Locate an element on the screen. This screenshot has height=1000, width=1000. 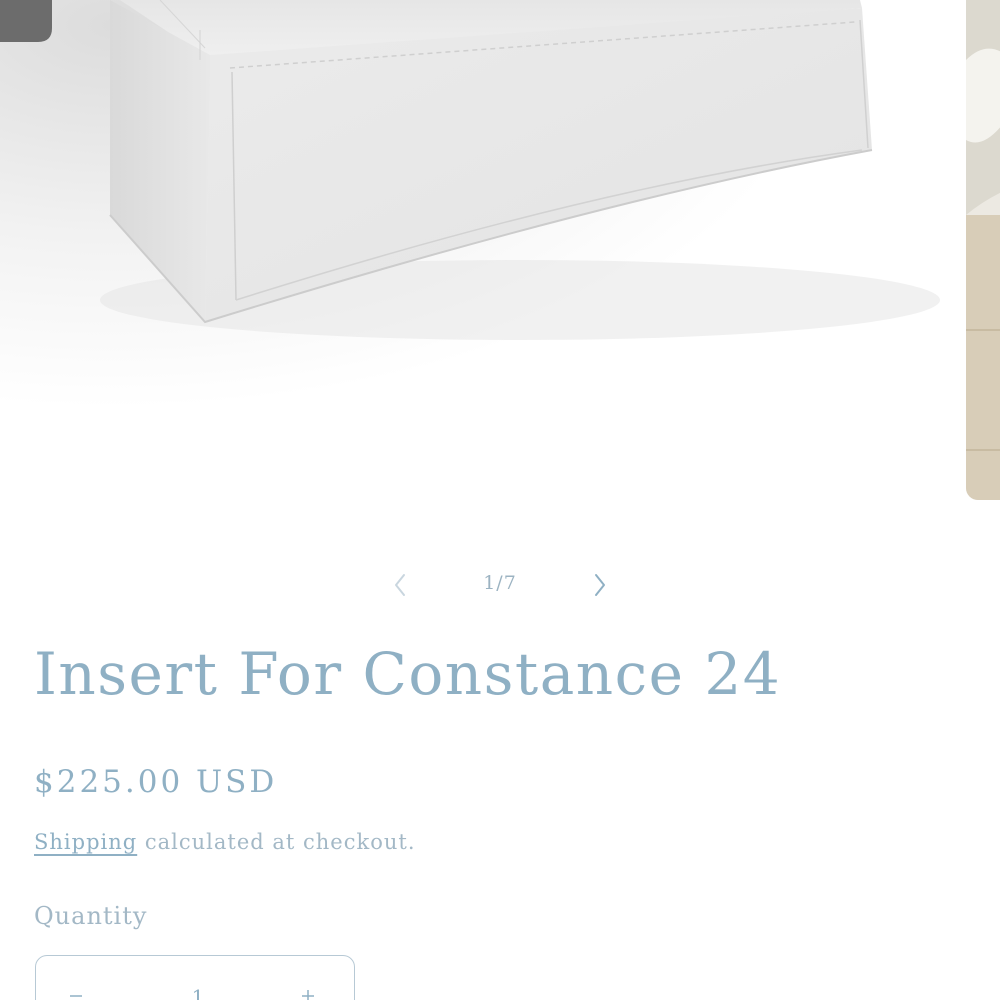
product-title: Insert For Constance 24 is located at coordinates (408, 674).